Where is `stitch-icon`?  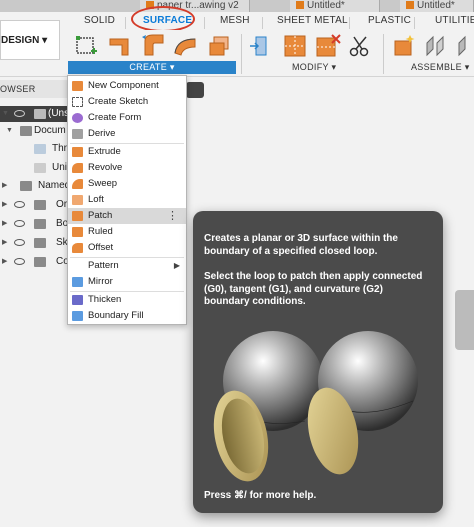 stitch-icon is located at coordinates (296, 46).